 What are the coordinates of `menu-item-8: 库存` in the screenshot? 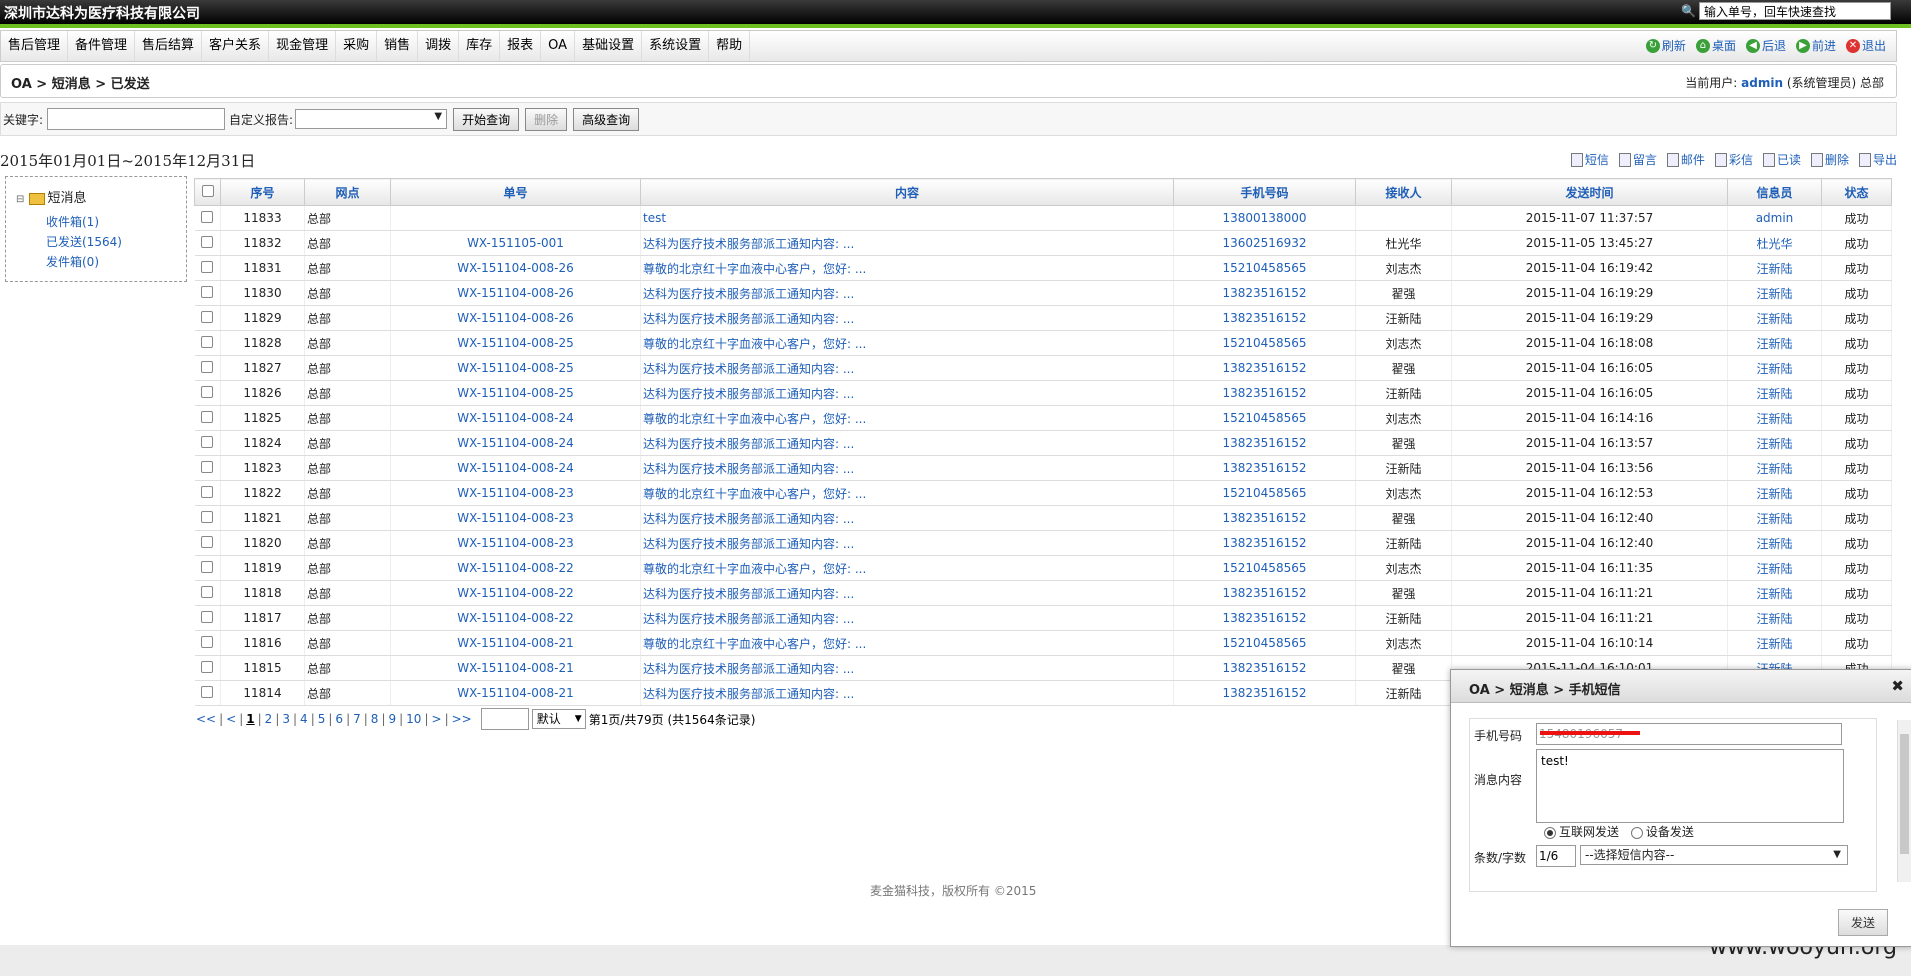 It's located at (480, 46).